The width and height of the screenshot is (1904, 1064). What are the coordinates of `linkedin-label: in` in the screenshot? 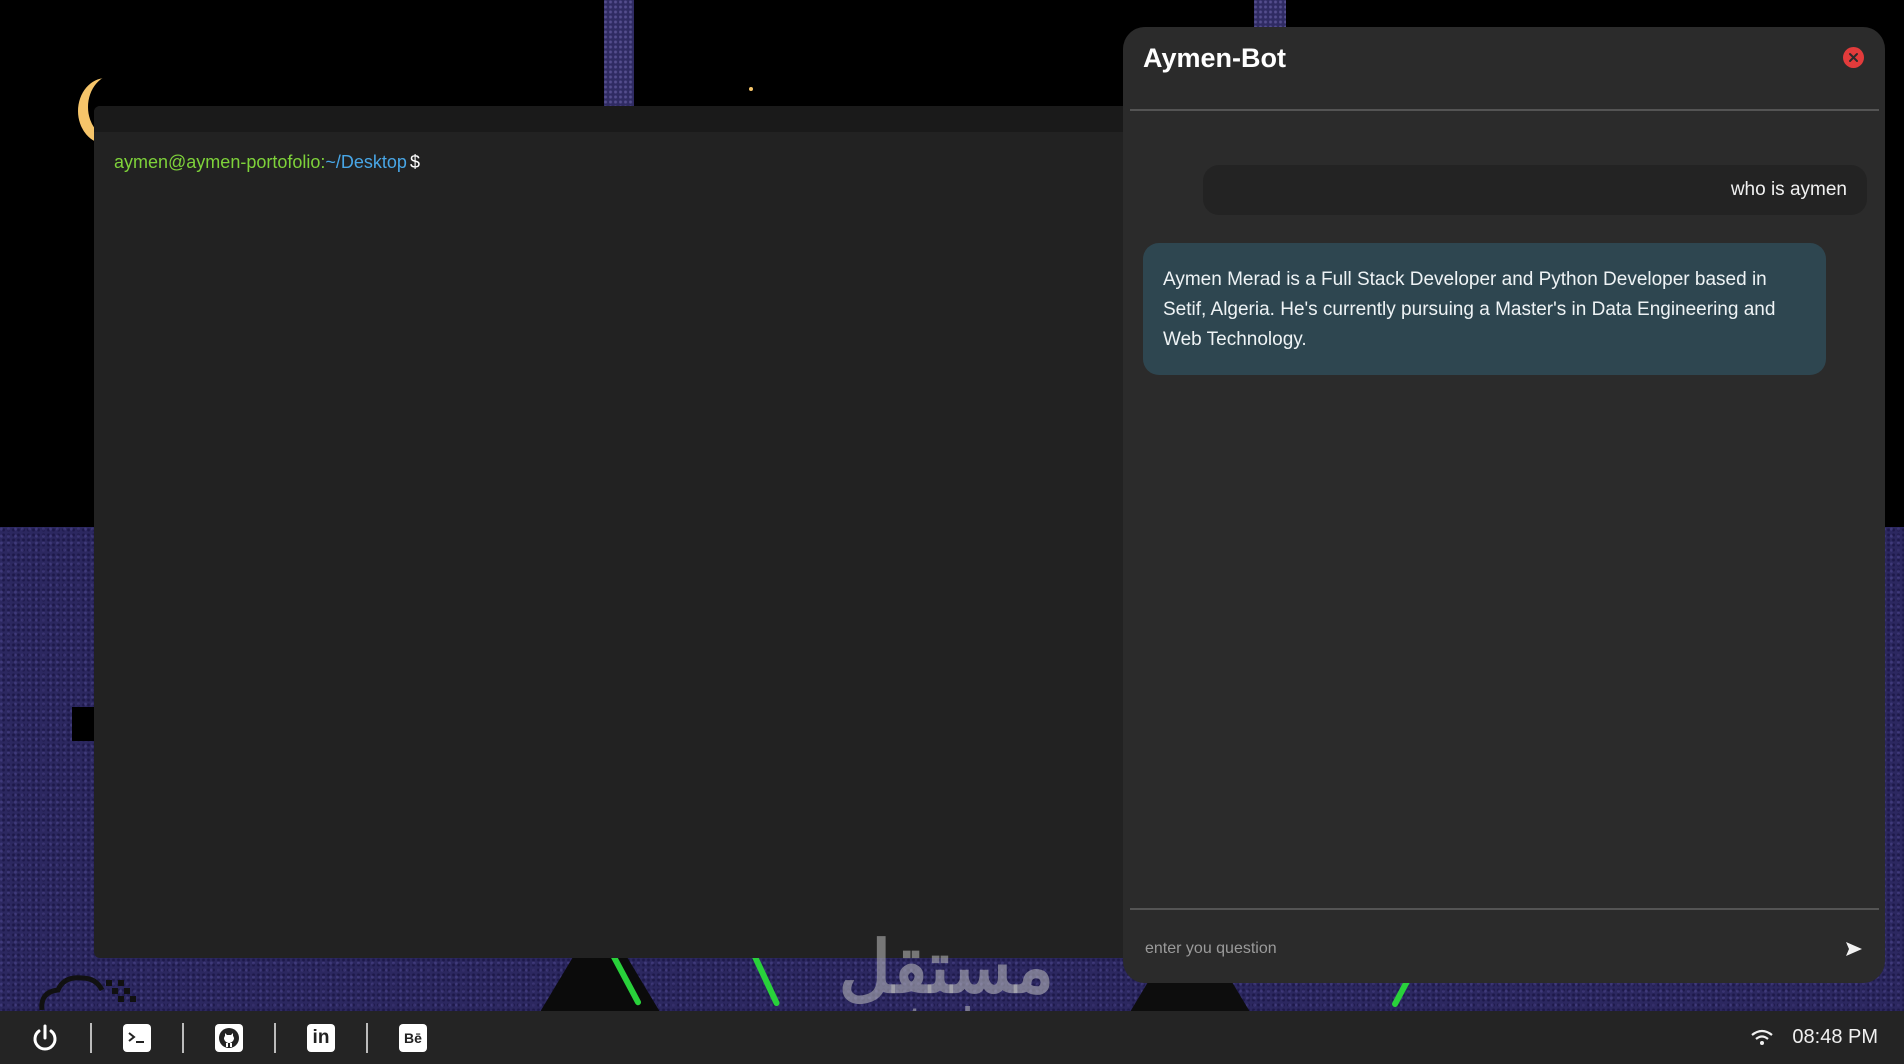 It's located at (321, 1037).